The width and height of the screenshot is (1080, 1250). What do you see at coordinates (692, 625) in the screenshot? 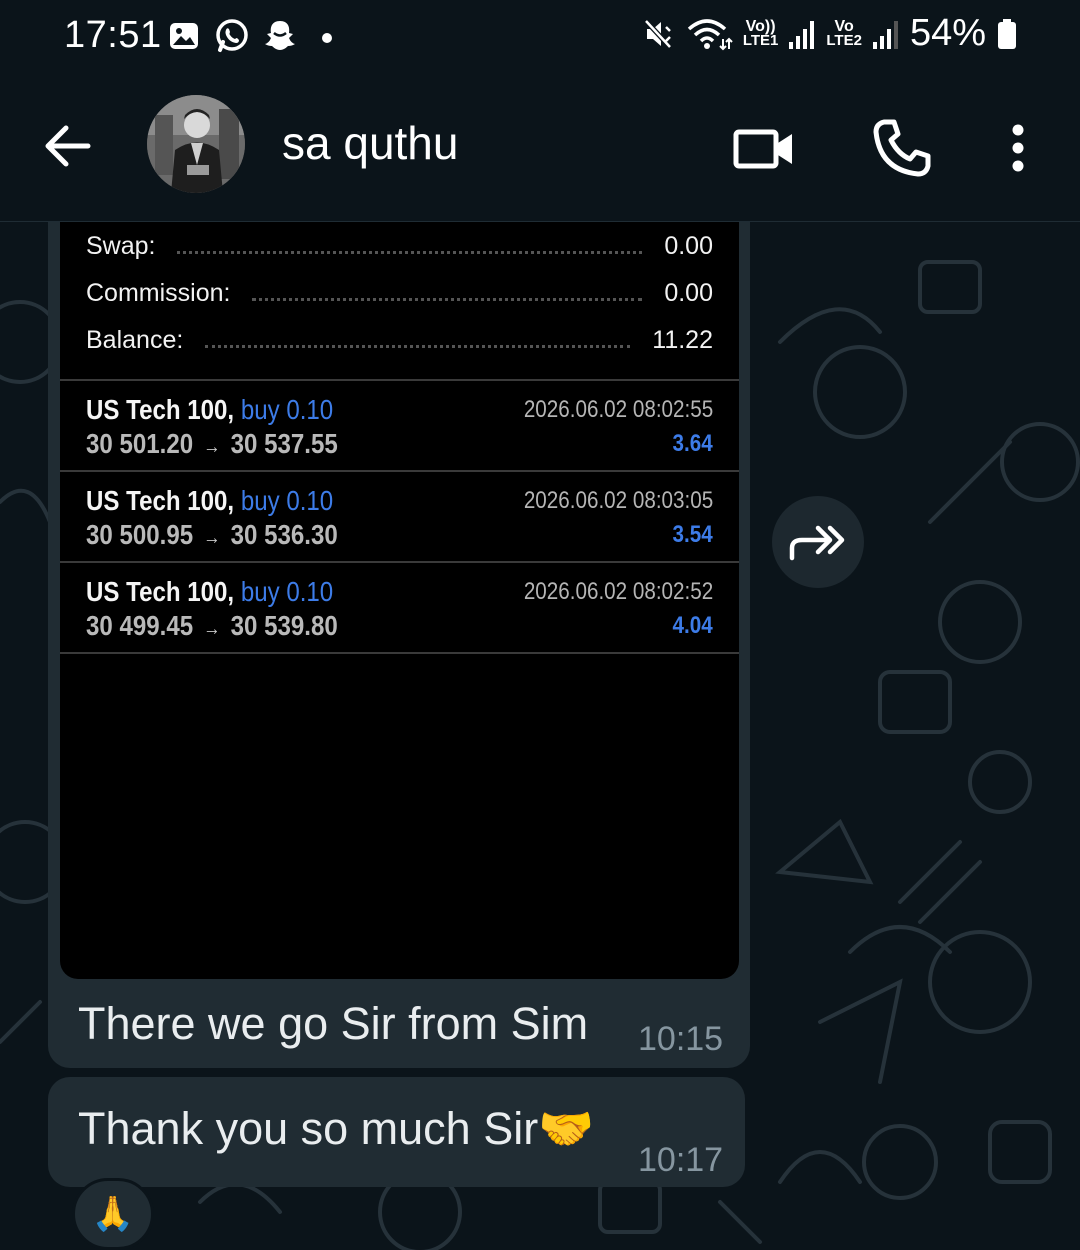
I see `deal-profit: 4.04` at bounding box center [692, 625].